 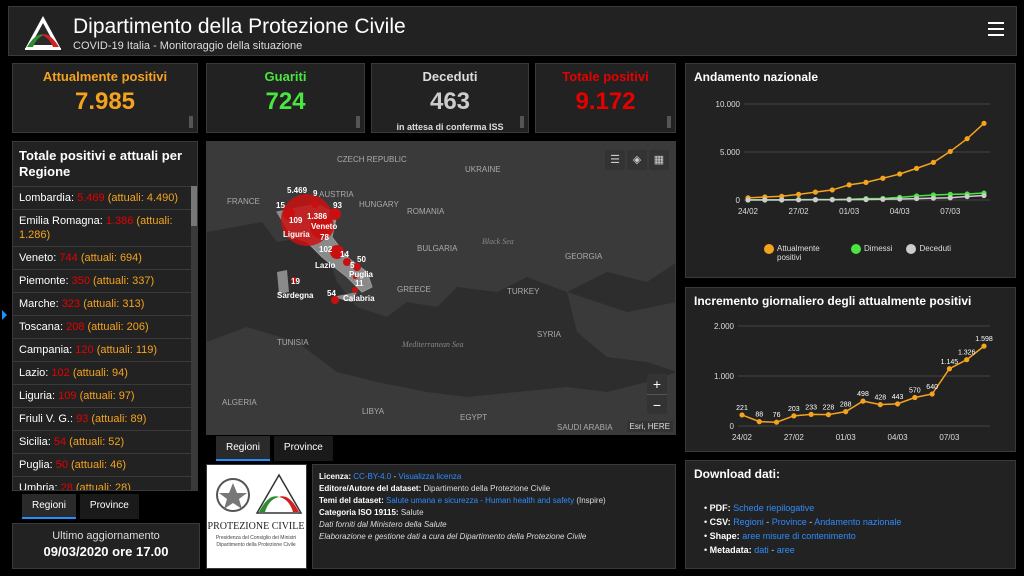 What do you see at coordinates (800, 253) in the screenshot?
I see `legend-item-attualmente-positivi: Attualmente positivi` at bounding box center [800, 253].